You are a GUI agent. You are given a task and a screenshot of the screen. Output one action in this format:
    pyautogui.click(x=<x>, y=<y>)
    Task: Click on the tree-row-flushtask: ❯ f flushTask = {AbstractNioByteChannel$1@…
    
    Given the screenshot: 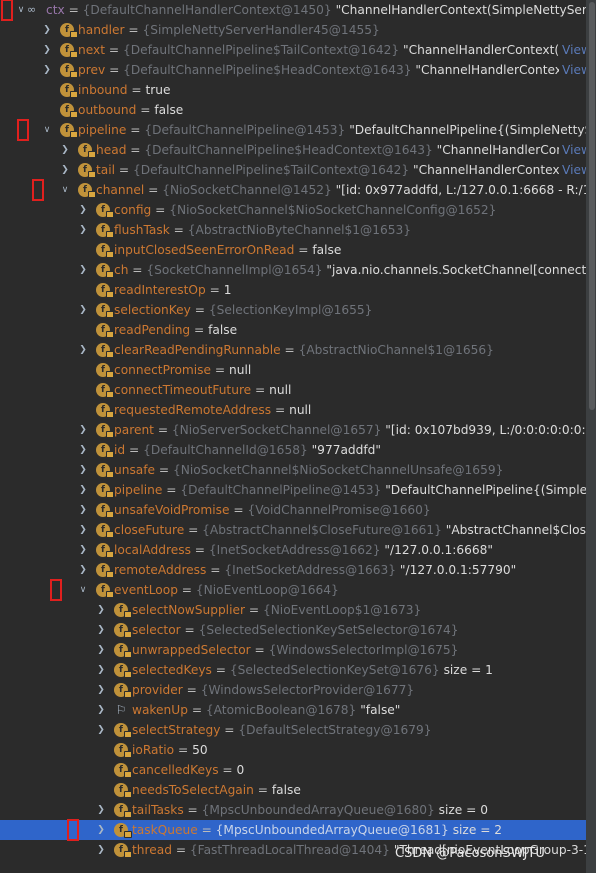 What is the action you would take?
    pyautogui.click(x=293, y=230)
    